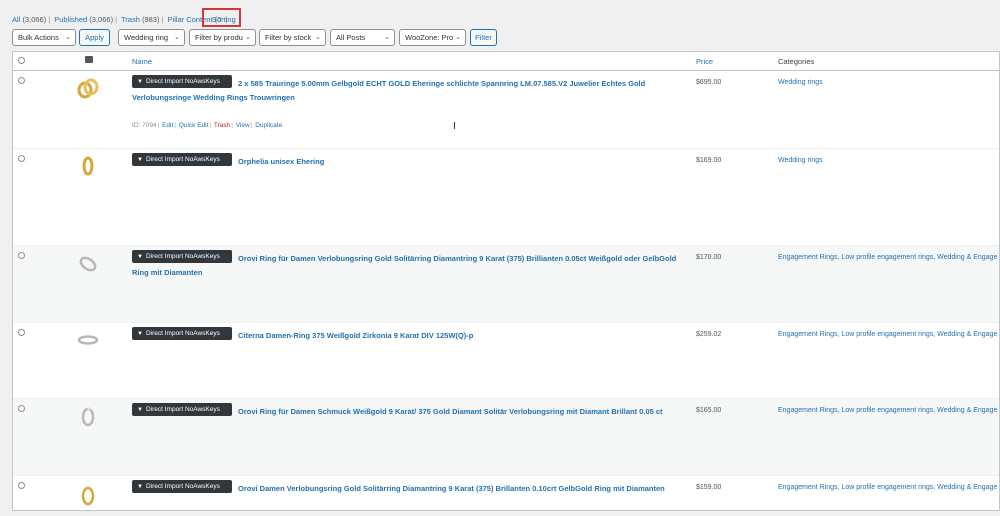 The height and width of the screenshot is (516, 1000). What do you see at coordinates (483, 37) in the screenshot?
I see `filter-button: Filter` at bounding box center [483, 37].